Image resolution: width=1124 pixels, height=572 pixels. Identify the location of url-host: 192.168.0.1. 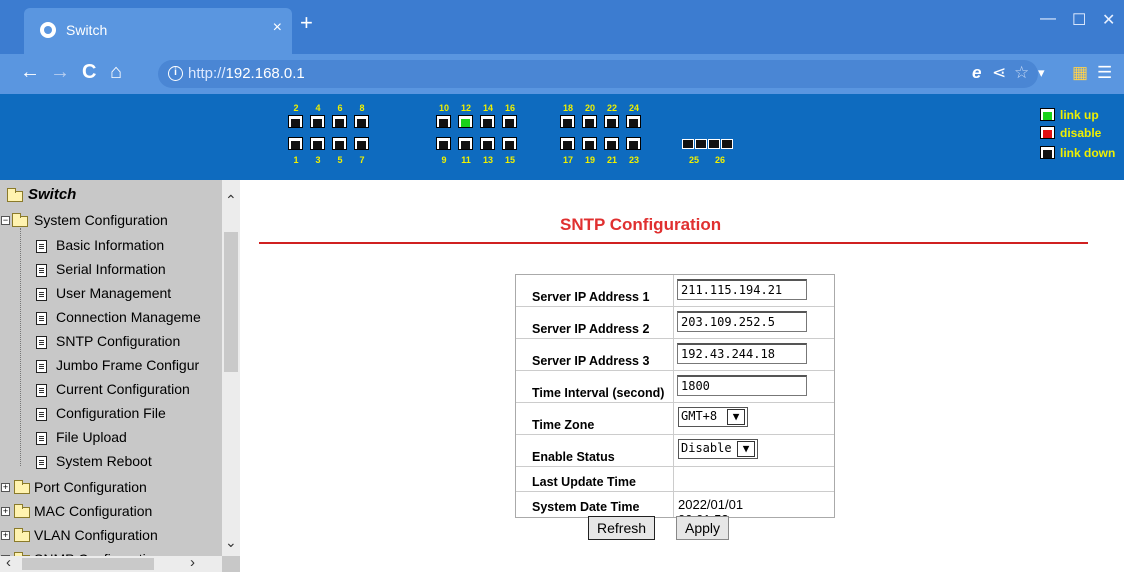
(265, 73).